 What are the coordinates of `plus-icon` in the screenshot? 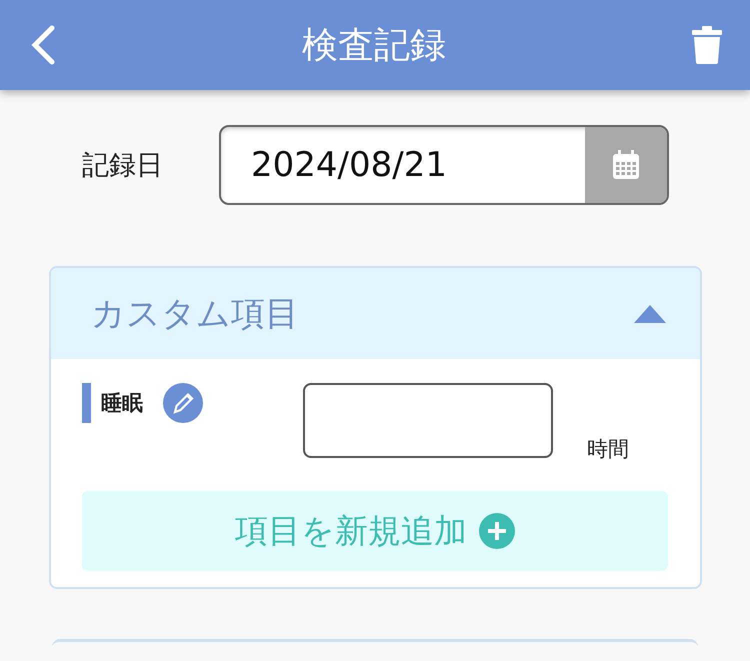 It's located at (497, 531).